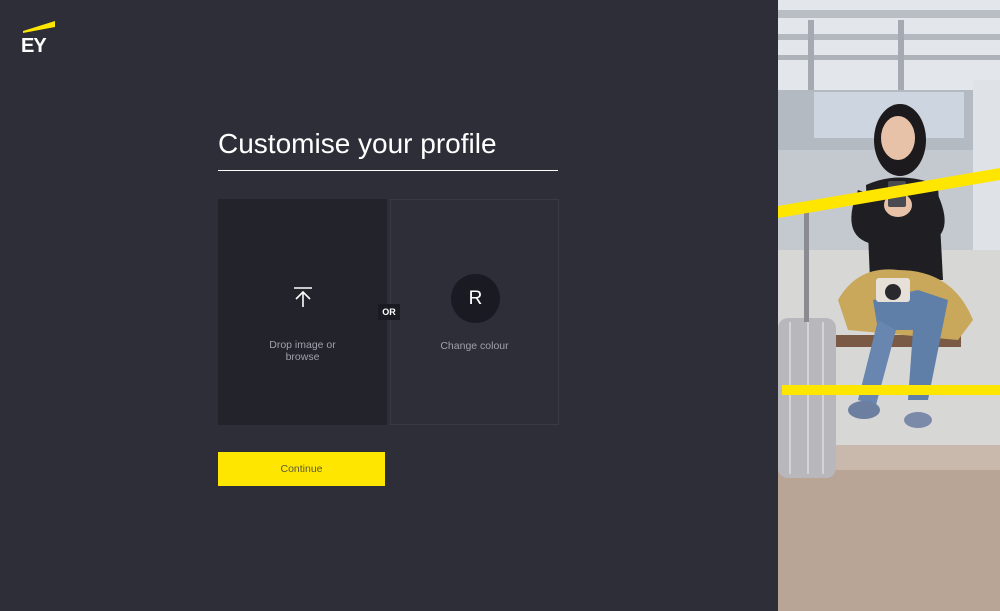  Describe the element at coordinates (34, 46) in the screenshot. I see `logo-text: EY` at that location.